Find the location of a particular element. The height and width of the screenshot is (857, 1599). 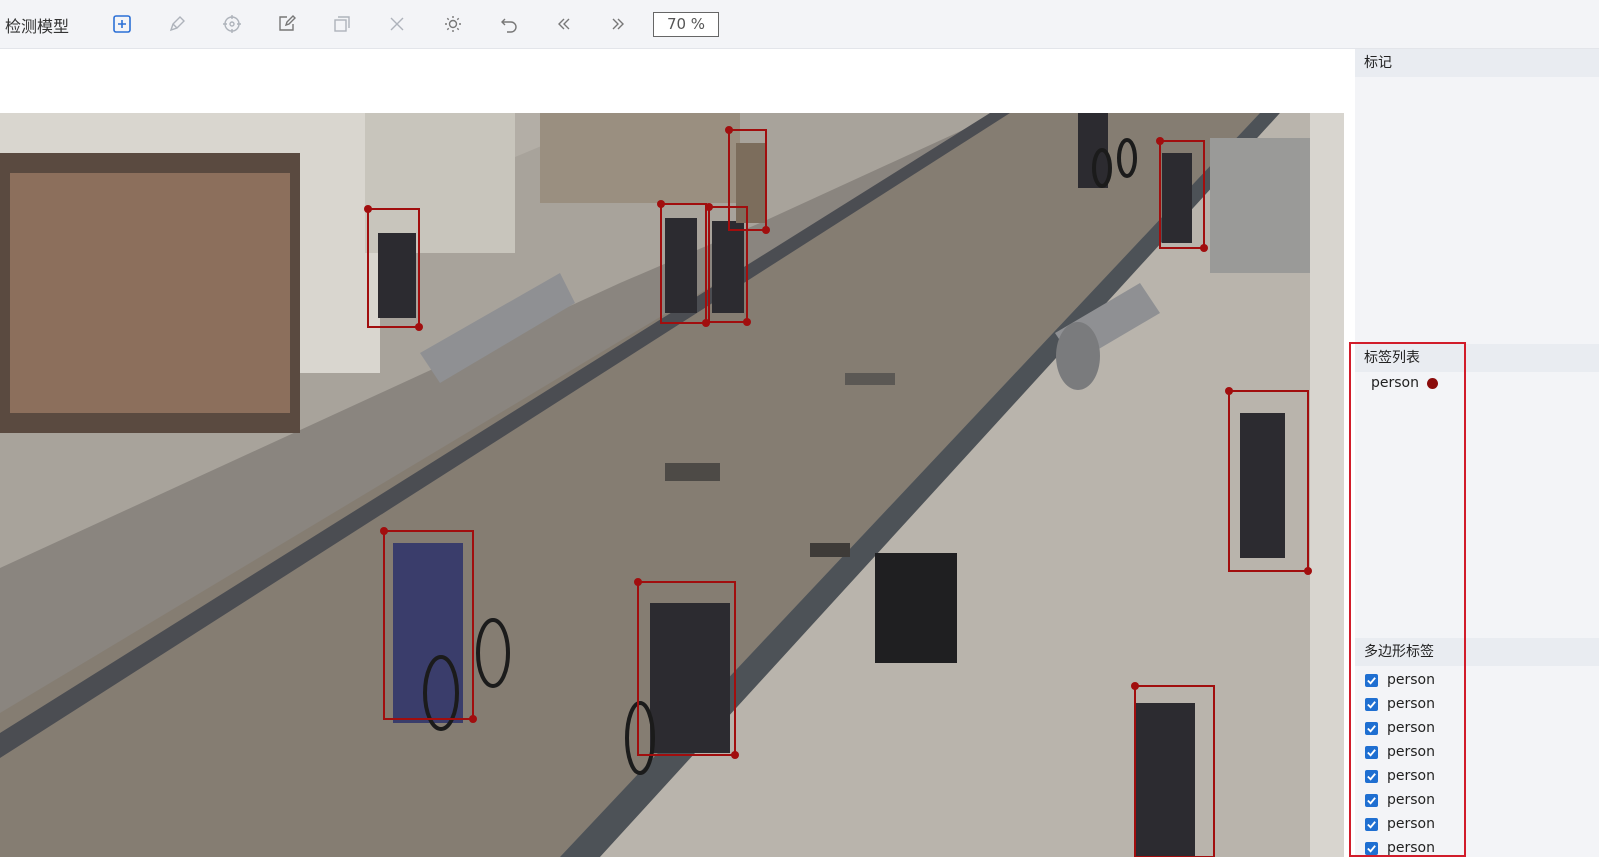

copy-icon is located at coordinates (342, 24).